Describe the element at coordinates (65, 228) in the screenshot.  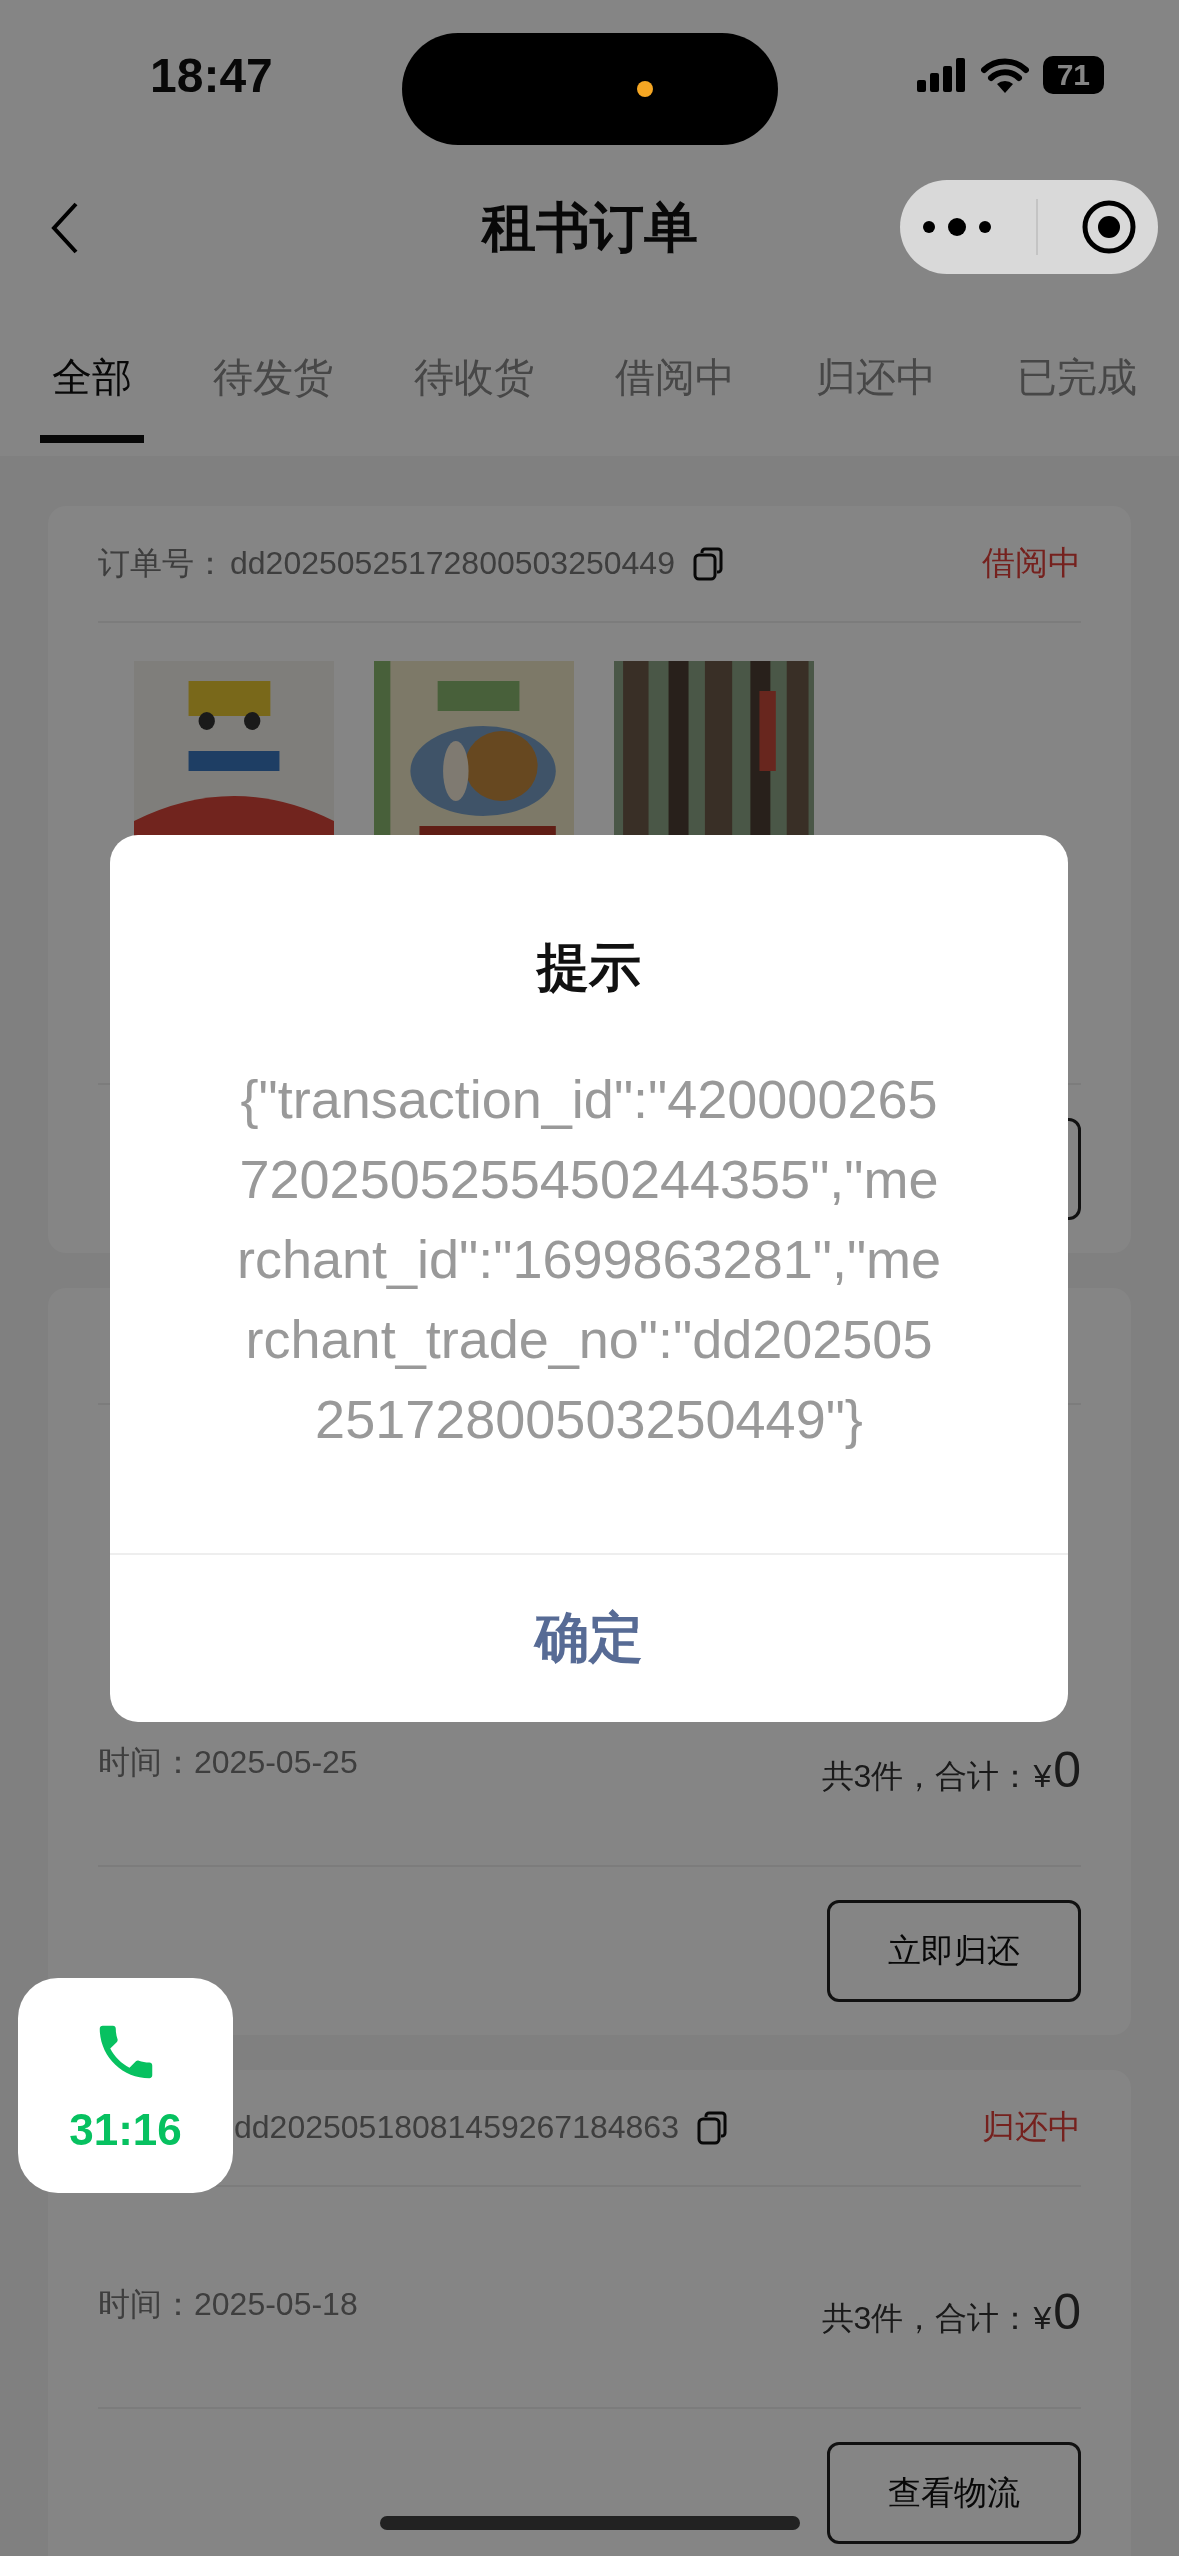
I see `back-icon` at that location.